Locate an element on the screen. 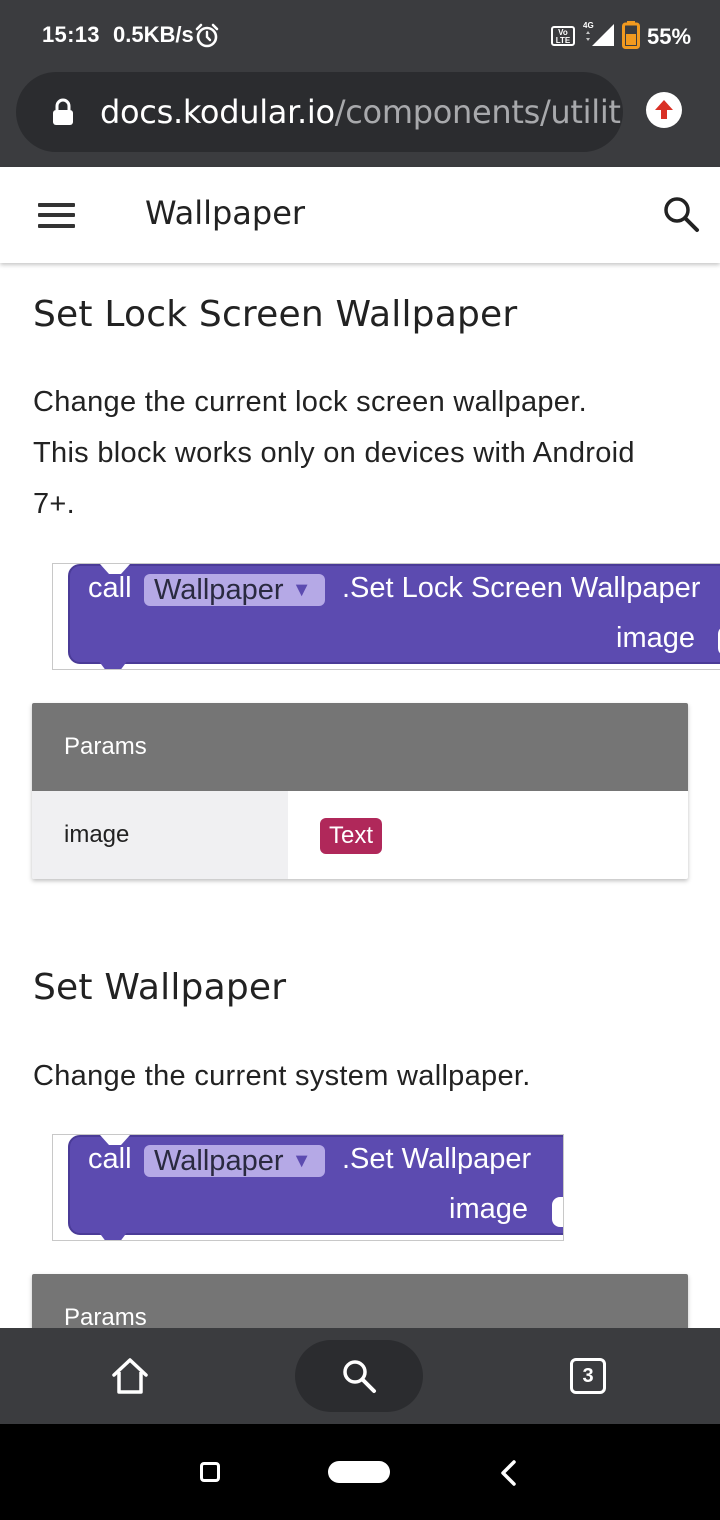 The height and width of the screenshot is (1520, 720). system-nav-bar is located at coordinates (360, 1472).